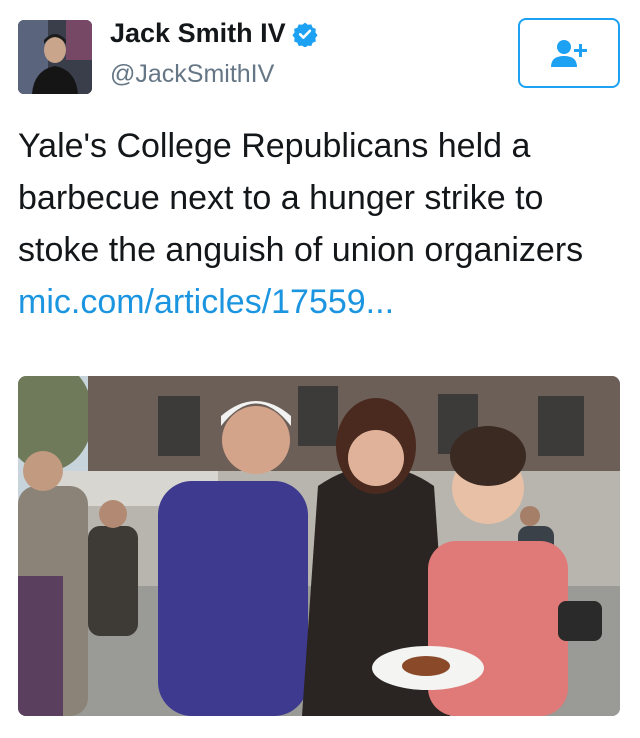 The height and width of the screenshot is (738, 640). I want to click on follow-button, so click(569, 53).